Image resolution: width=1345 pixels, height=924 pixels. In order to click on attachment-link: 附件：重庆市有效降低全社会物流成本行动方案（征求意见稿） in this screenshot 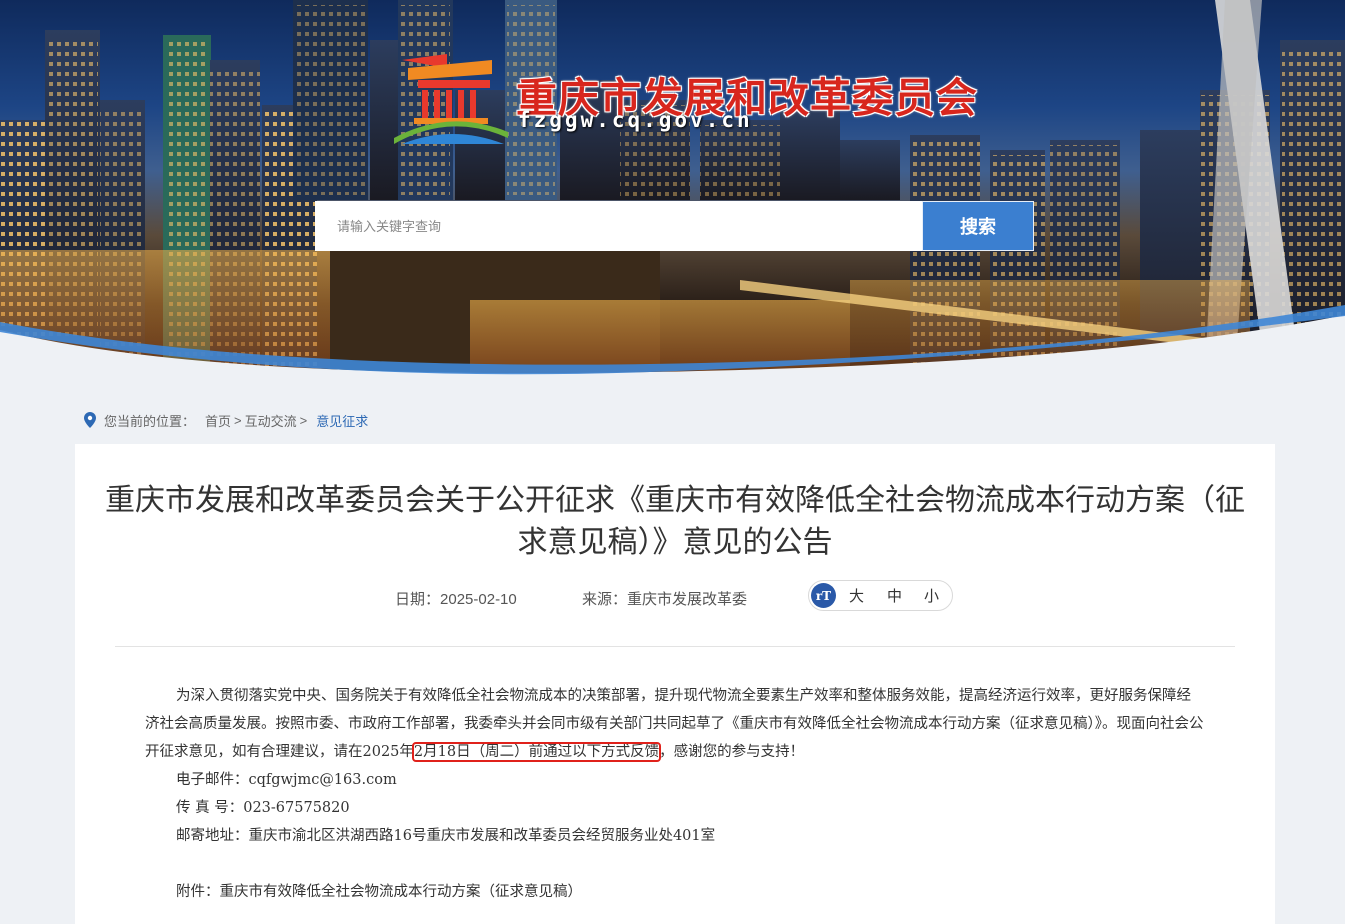, I will do `click(675, 892)`.